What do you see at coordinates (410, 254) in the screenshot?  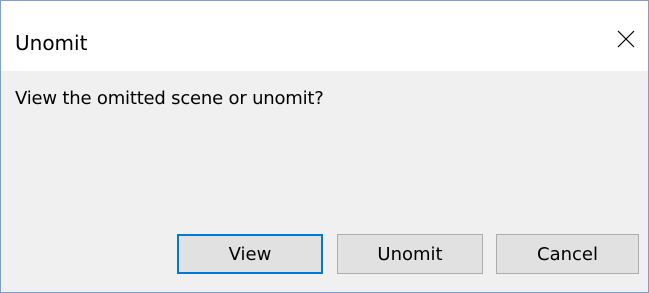 I see `unomit-button: Unomit` at bounding box center [410, 254].